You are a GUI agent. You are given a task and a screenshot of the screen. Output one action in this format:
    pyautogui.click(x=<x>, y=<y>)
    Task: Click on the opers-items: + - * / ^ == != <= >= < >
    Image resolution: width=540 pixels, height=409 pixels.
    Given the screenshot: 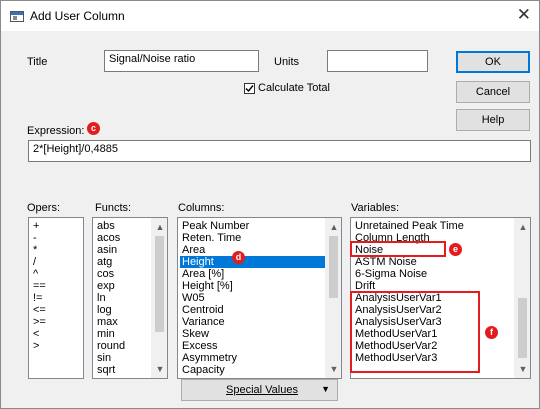 What is the action you would take?
    pyautogui.click(x=39, y=286)
    